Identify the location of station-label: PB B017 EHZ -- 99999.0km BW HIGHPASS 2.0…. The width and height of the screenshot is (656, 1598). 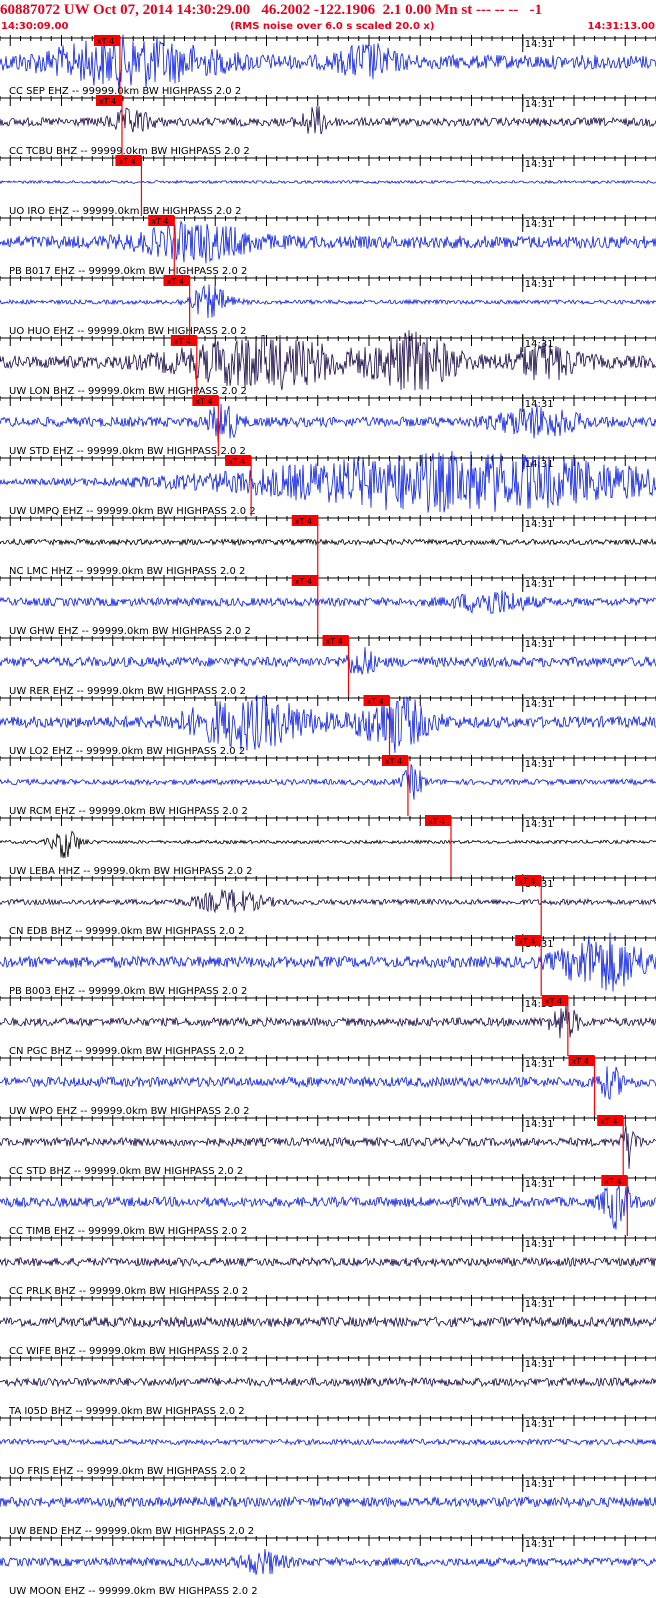
(128, 271).